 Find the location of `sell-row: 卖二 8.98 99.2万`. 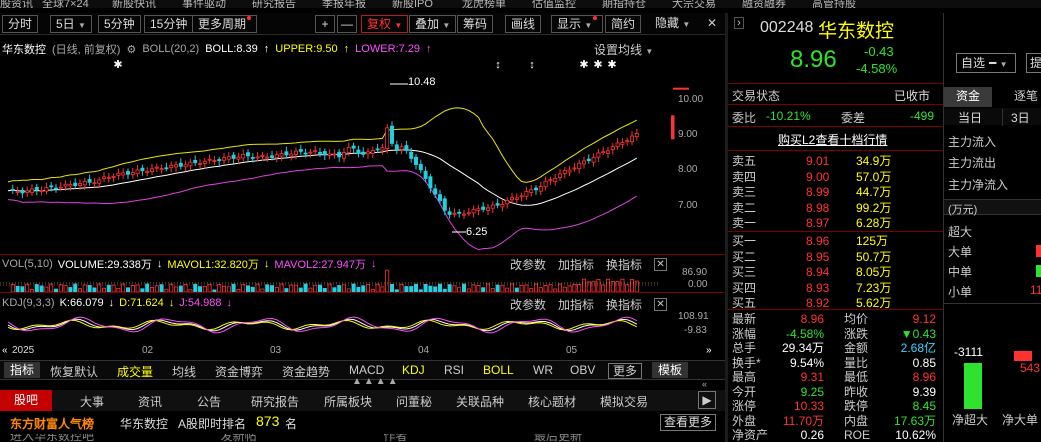

sell-row: 卖二 8.98 99.2万 is located at coordinates (834, 208).